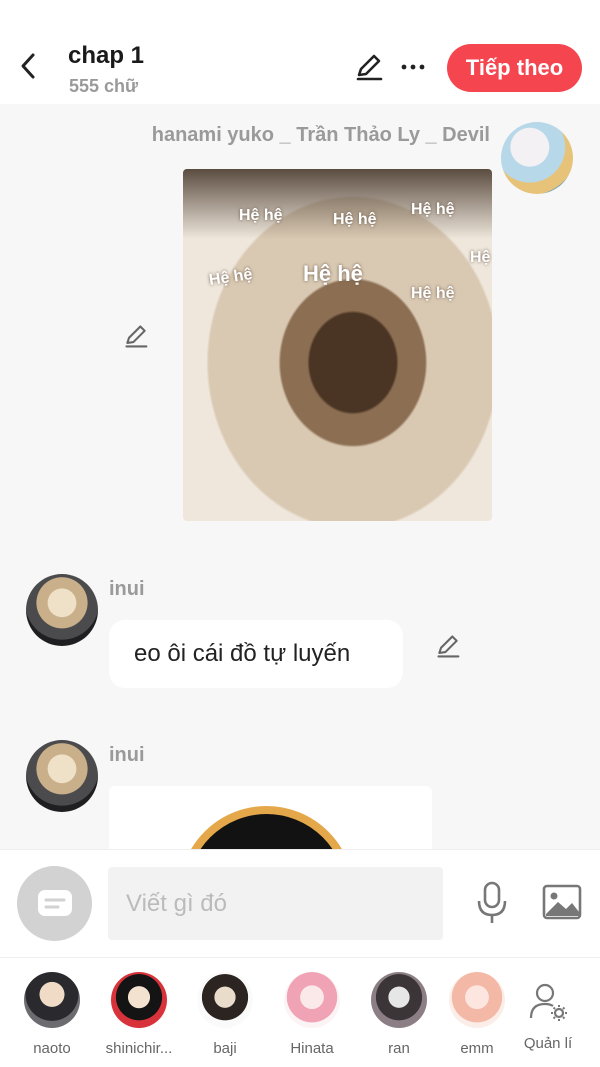  What do you see at coordinates (106, 55) in the screenshot?
I see `chapter-title: chap 1` at bounding box center [106, 55].